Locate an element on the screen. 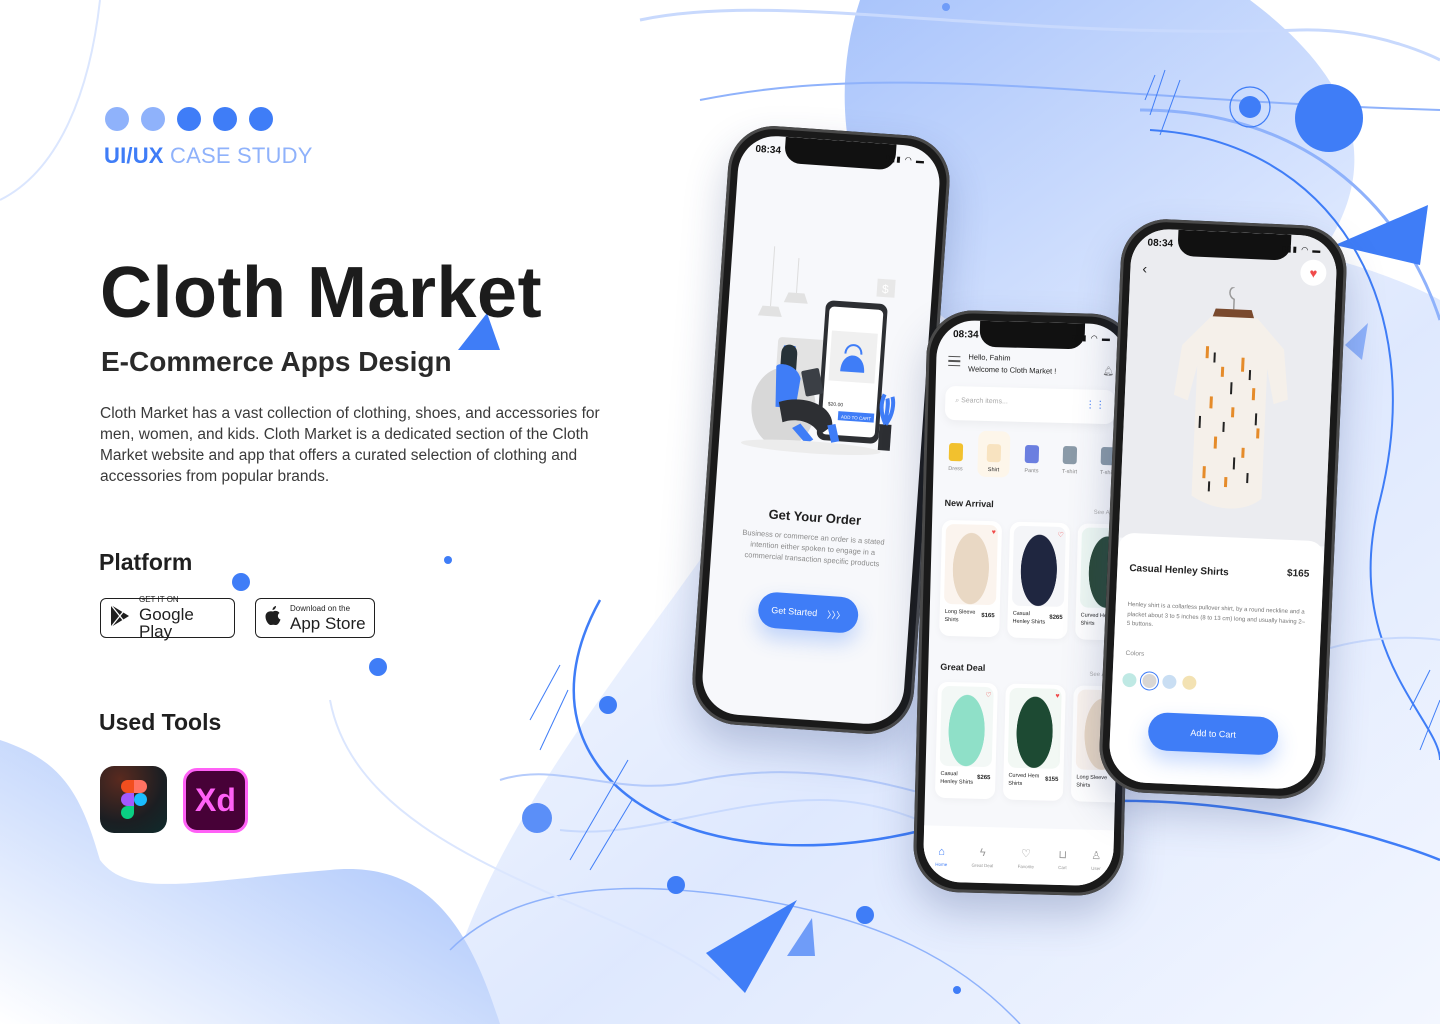  apple-icon is located at coordinates (273, 618).